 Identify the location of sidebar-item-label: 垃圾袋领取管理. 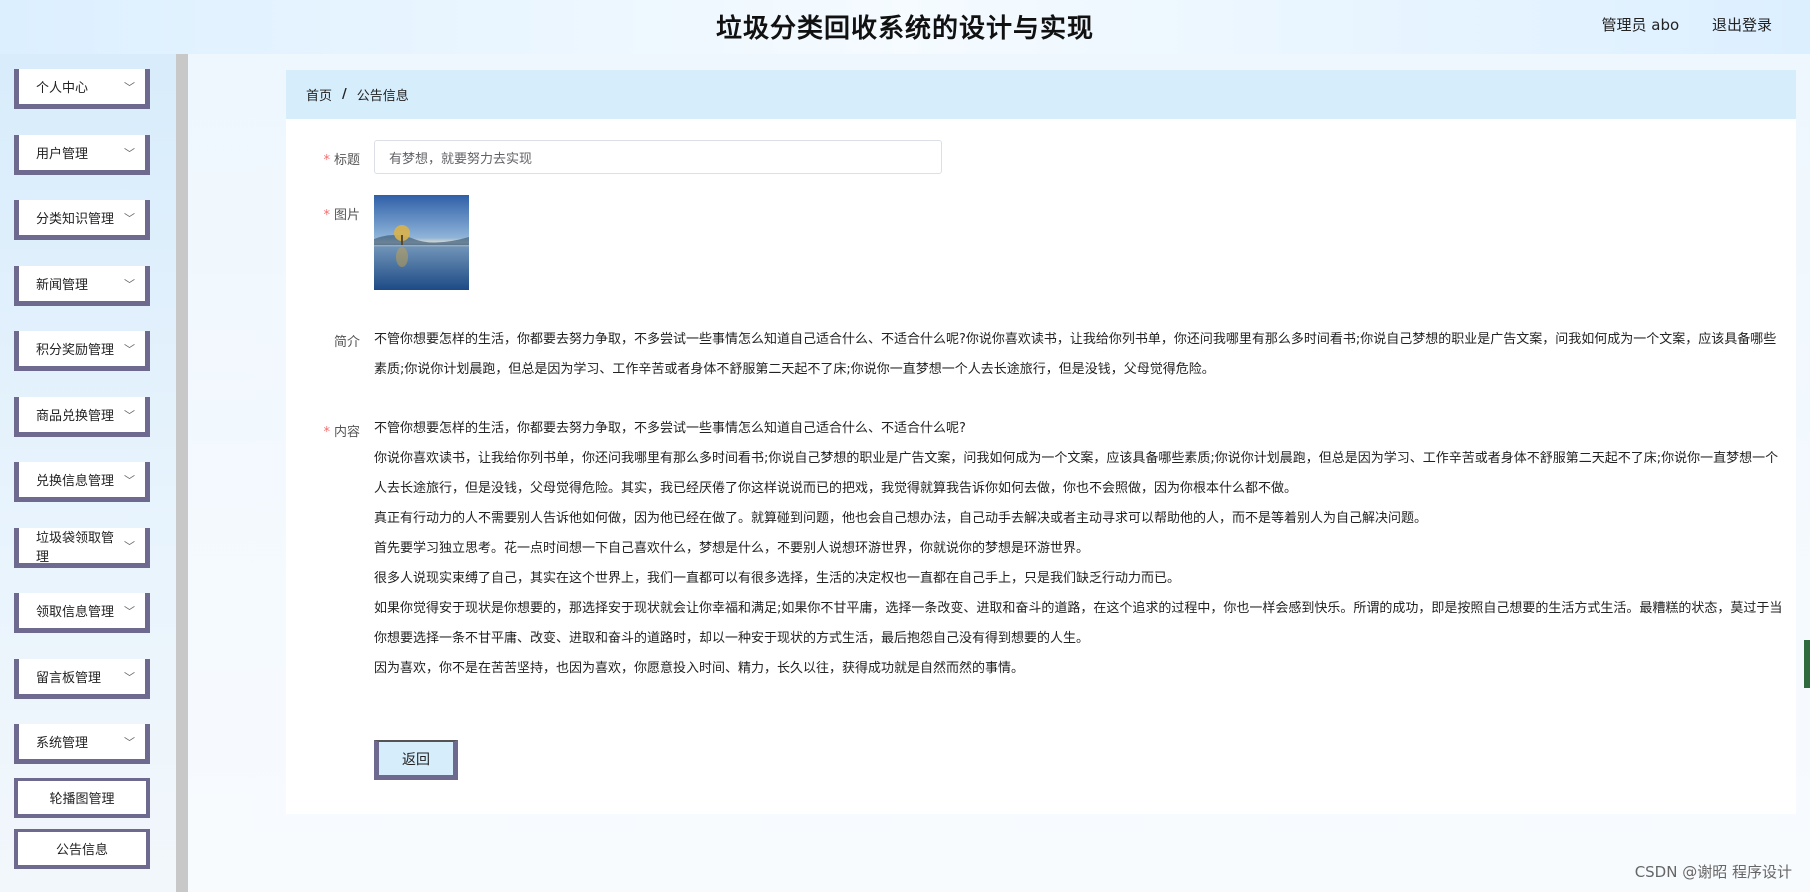
(75, 547).